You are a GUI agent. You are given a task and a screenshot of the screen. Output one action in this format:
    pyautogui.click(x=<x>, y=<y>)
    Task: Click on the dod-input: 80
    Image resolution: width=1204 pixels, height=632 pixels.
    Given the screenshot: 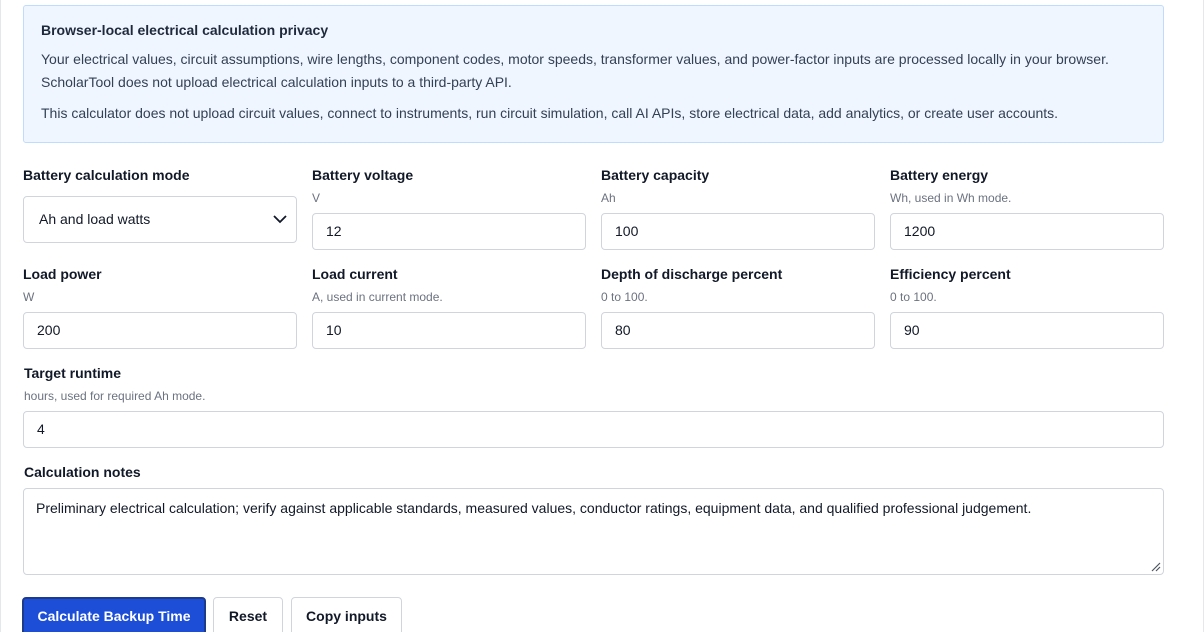 What is the action you would take?
    pyautogui.click(x=738, y=330)
    